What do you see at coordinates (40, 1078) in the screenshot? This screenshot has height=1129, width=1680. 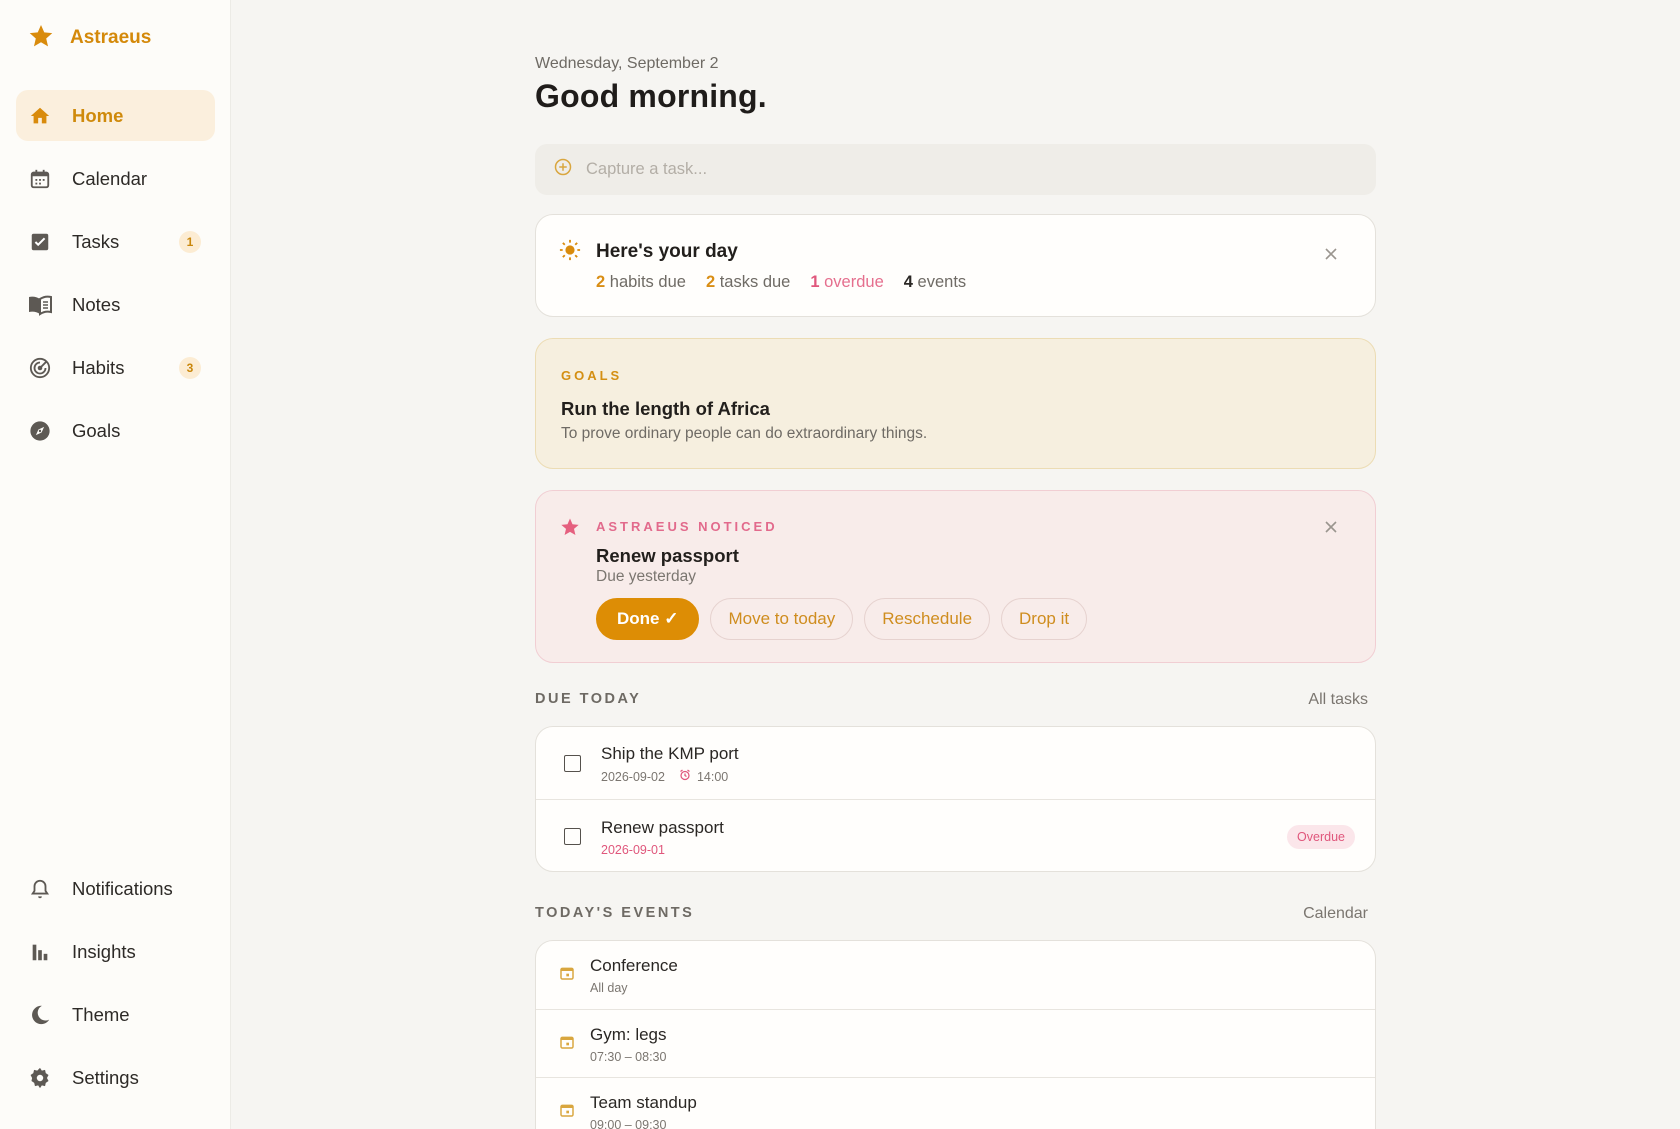 I see `gear-icon` at bounding box center [40, 1078].